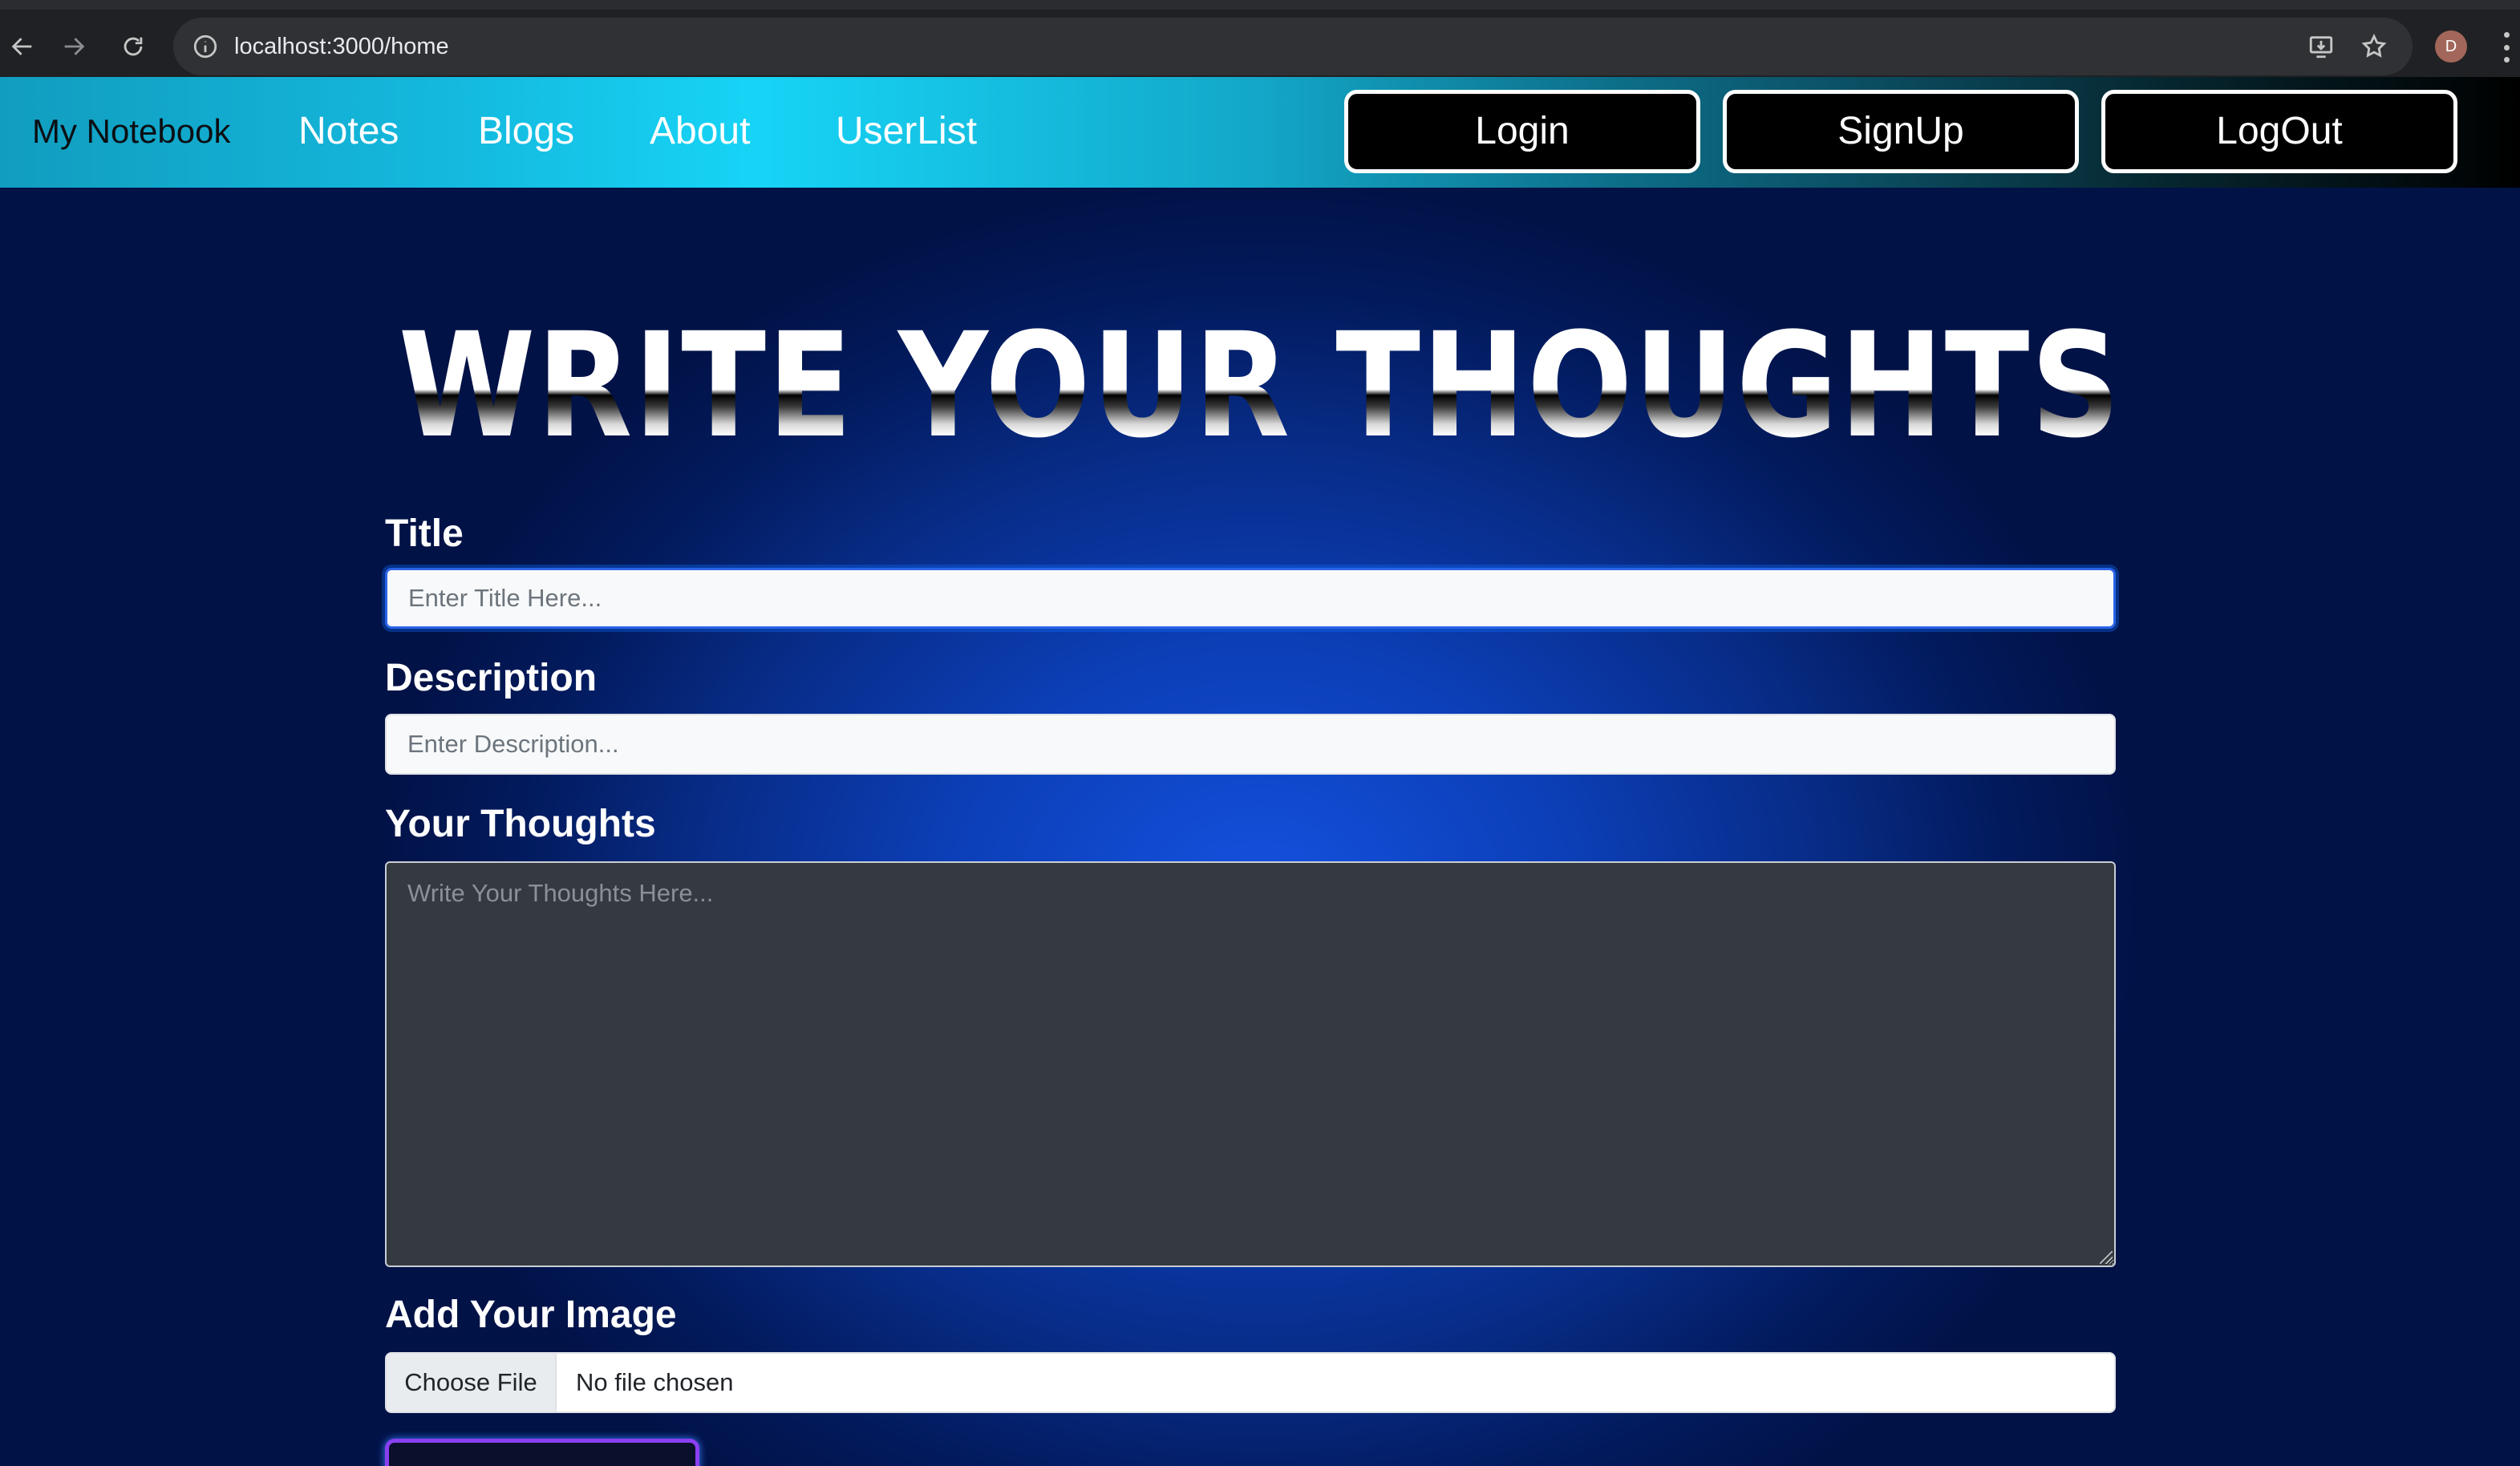  Describe the element at coordinates (73, 46) in the screenshot. I see `forward-arrow-icon` at that location.